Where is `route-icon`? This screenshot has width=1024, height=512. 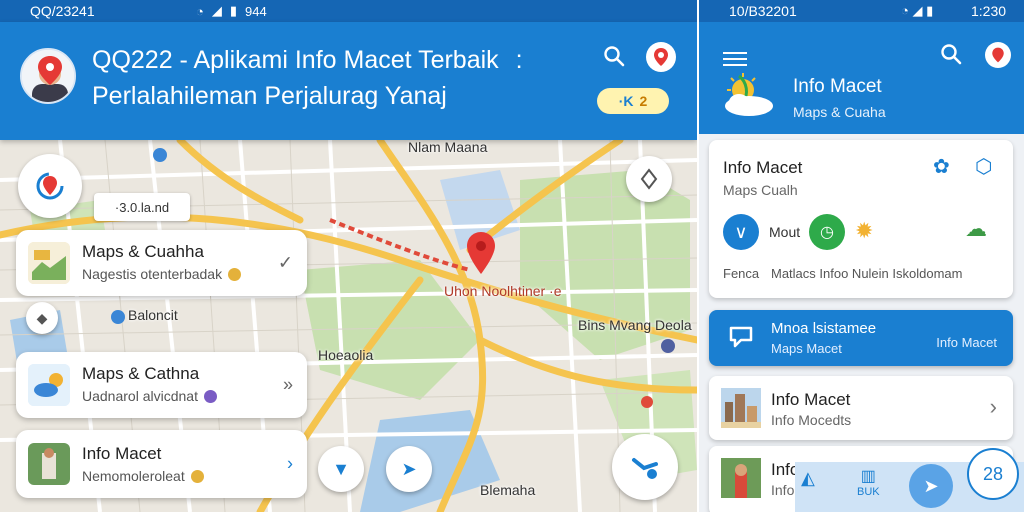
route-icon is located at coordinates (645, 468).